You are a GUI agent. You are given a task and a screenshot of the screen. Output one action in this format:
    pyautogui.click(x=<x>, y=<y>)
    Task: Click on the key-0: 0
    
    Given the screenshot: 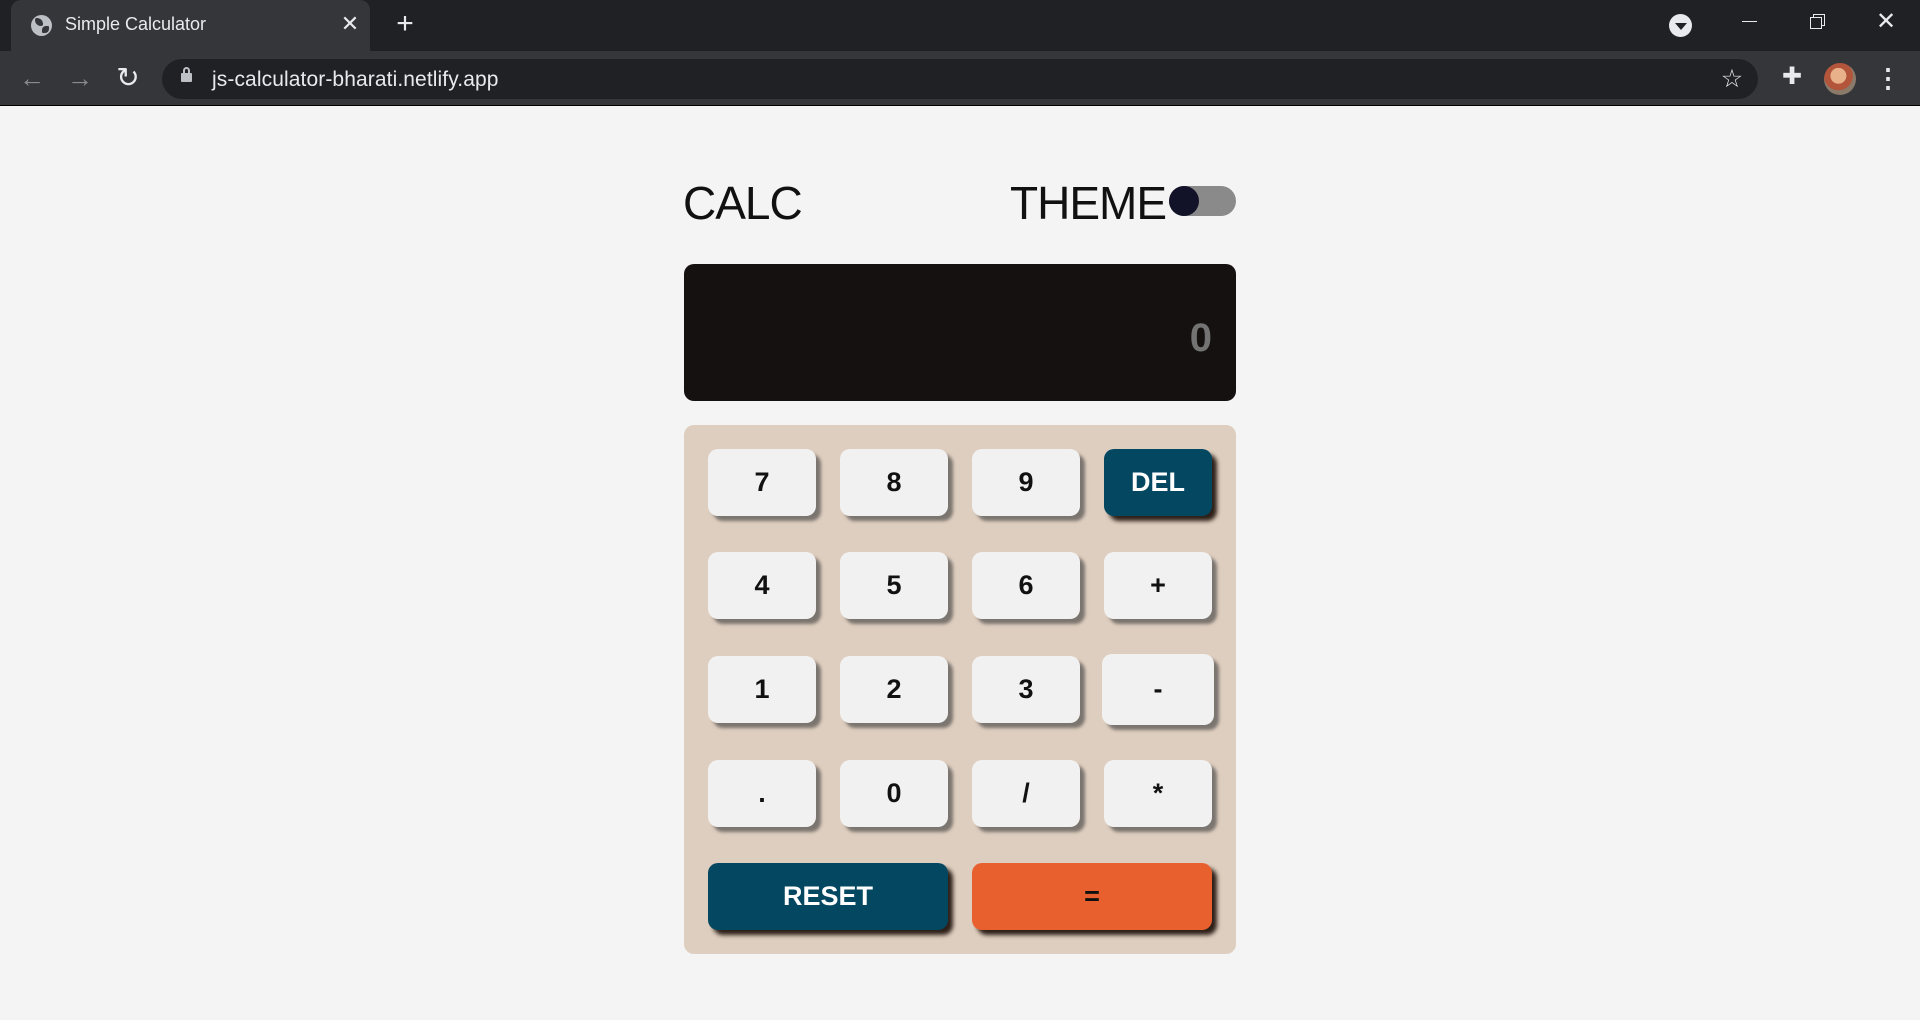 What is the action you would take?
    pyautogui.click(x=894, y=793)
    